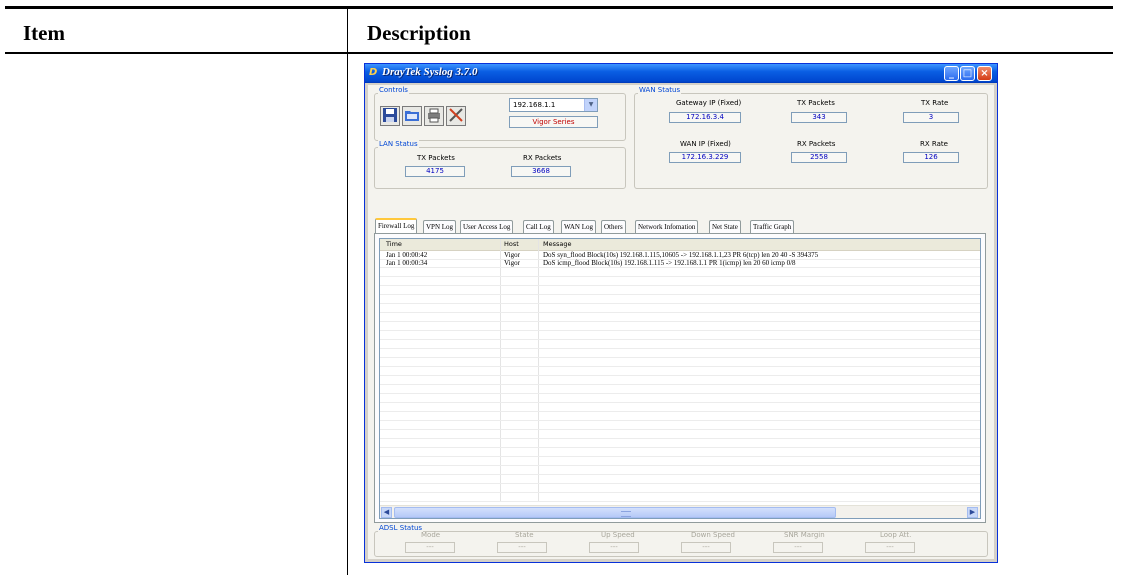 Image resolution: width=1121 pixels, height=575 pixels. I want to click on chevron-down-icon: ▼, so click(590, 105).